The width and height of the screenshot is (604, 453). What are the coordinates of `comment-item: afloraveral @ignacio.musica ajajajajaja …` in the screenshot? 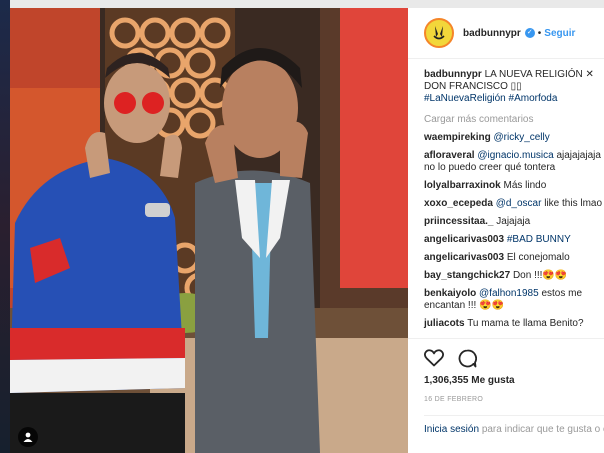 It's located at (514, 162).